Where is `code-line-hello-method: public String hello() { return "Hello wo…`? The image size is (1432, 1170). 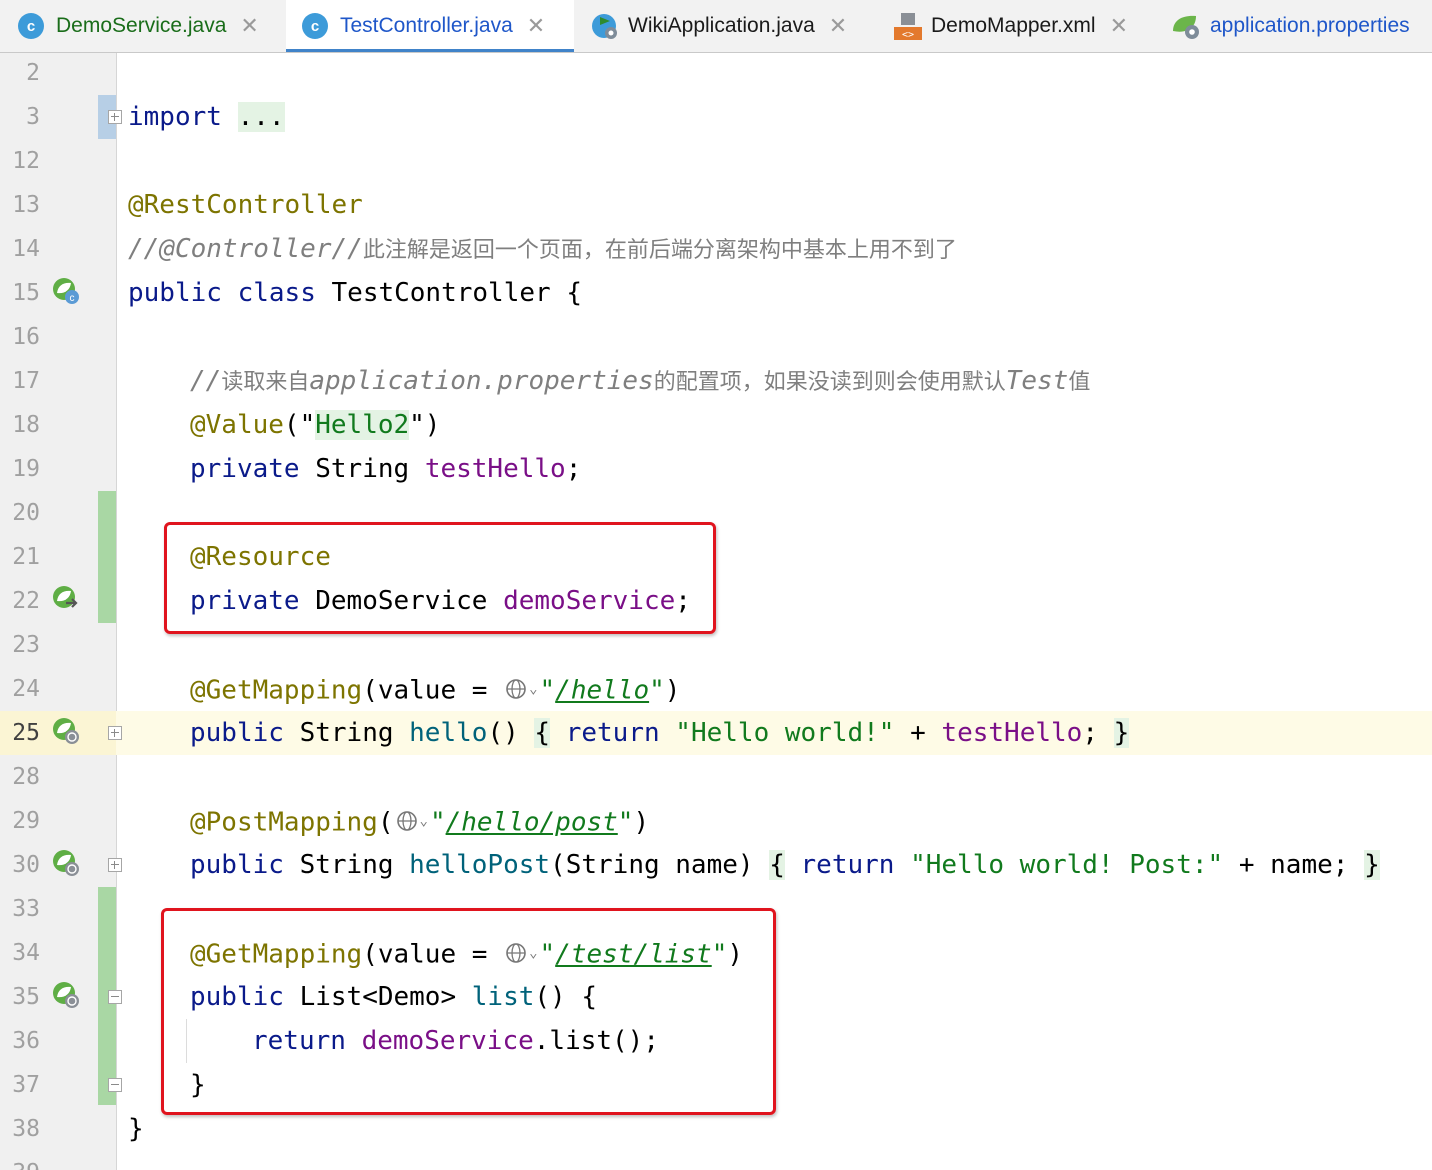
code-line-hello-method: public String hello() { return "Hello wo… is located at coordinates (660, 733).